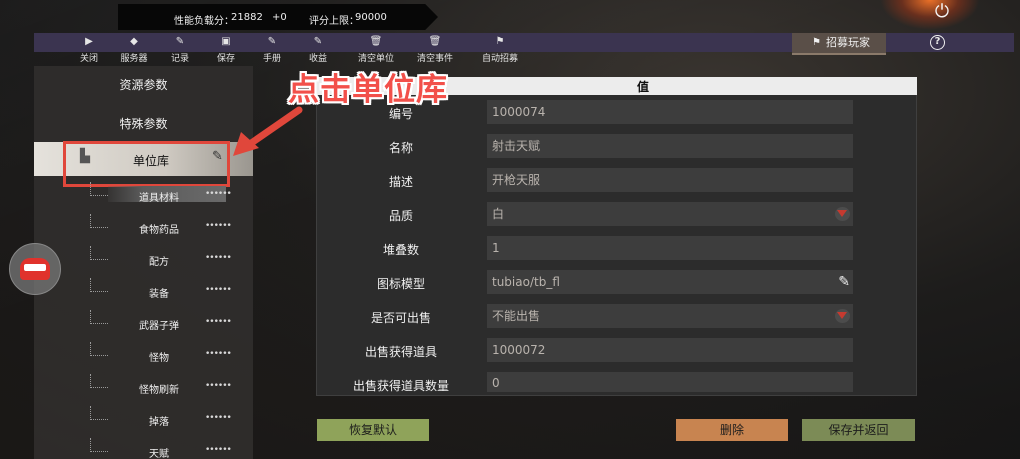 The width and height of the screenshot is (1020, 459). What do you see at coordinates (317, 59) in the screenshot?
I see `earnings-label: 收益` at bounding box center [317, 59].